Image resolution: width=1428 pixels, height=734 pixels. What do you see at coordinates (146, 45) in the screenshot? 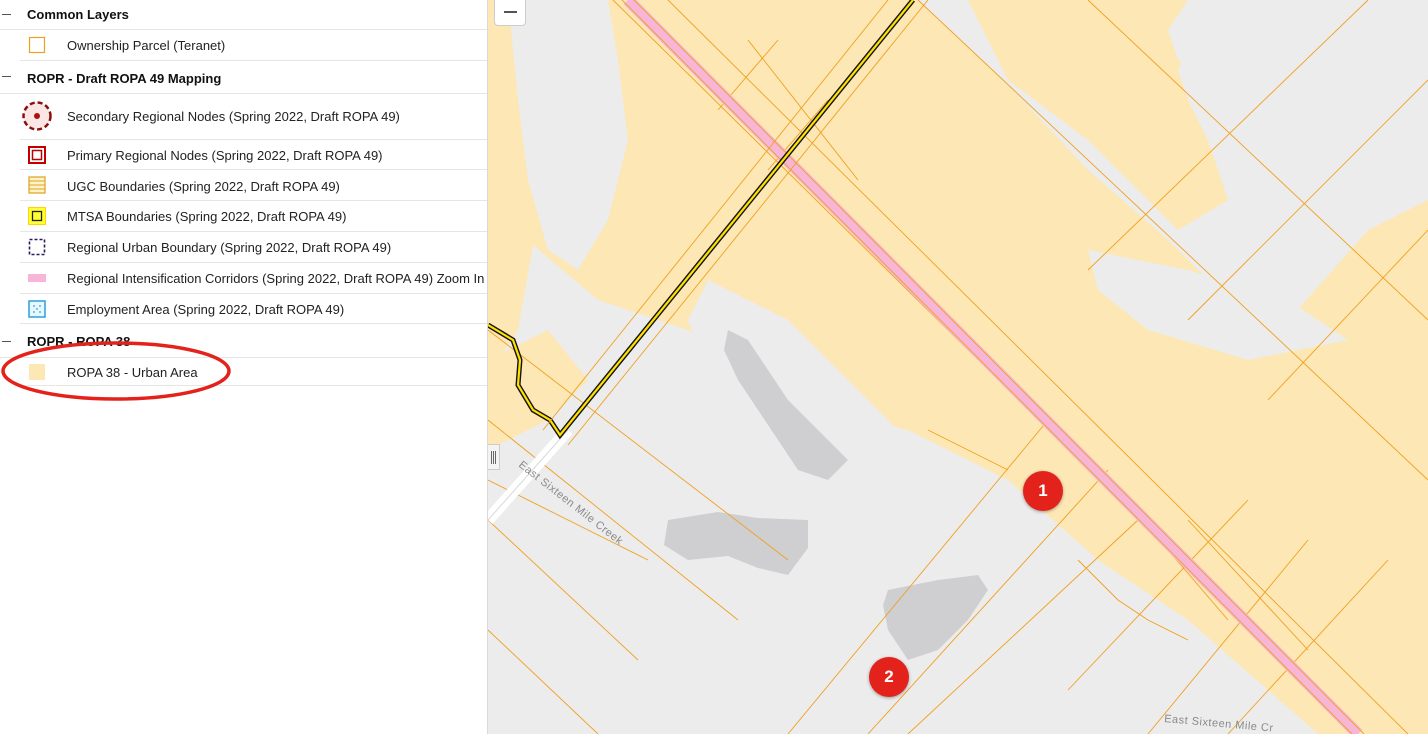
I see `legend-item-label: Ownership Parcel (Teranet)` at bounding box center [146, 45].